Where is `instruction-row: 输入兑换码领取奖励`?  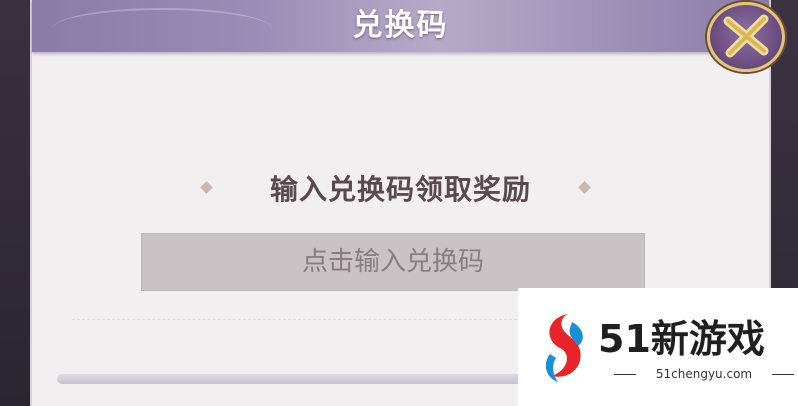 instruction-row: 输入兑换码领取奖励 is located at coordinates (400, 190).